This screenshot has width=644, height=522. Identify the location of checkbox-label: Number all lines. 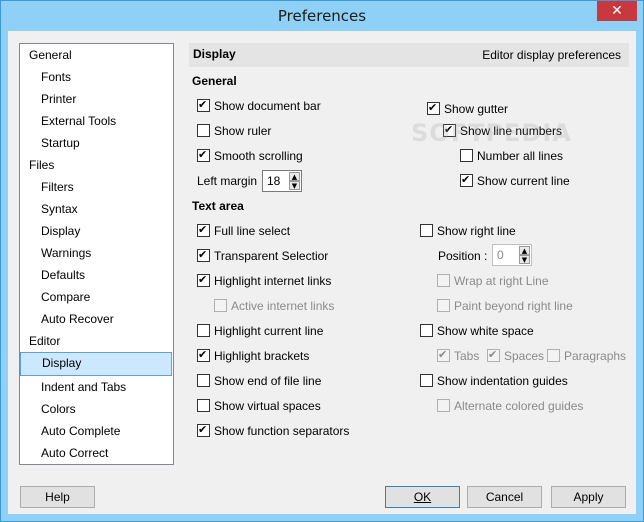
(520, 156).